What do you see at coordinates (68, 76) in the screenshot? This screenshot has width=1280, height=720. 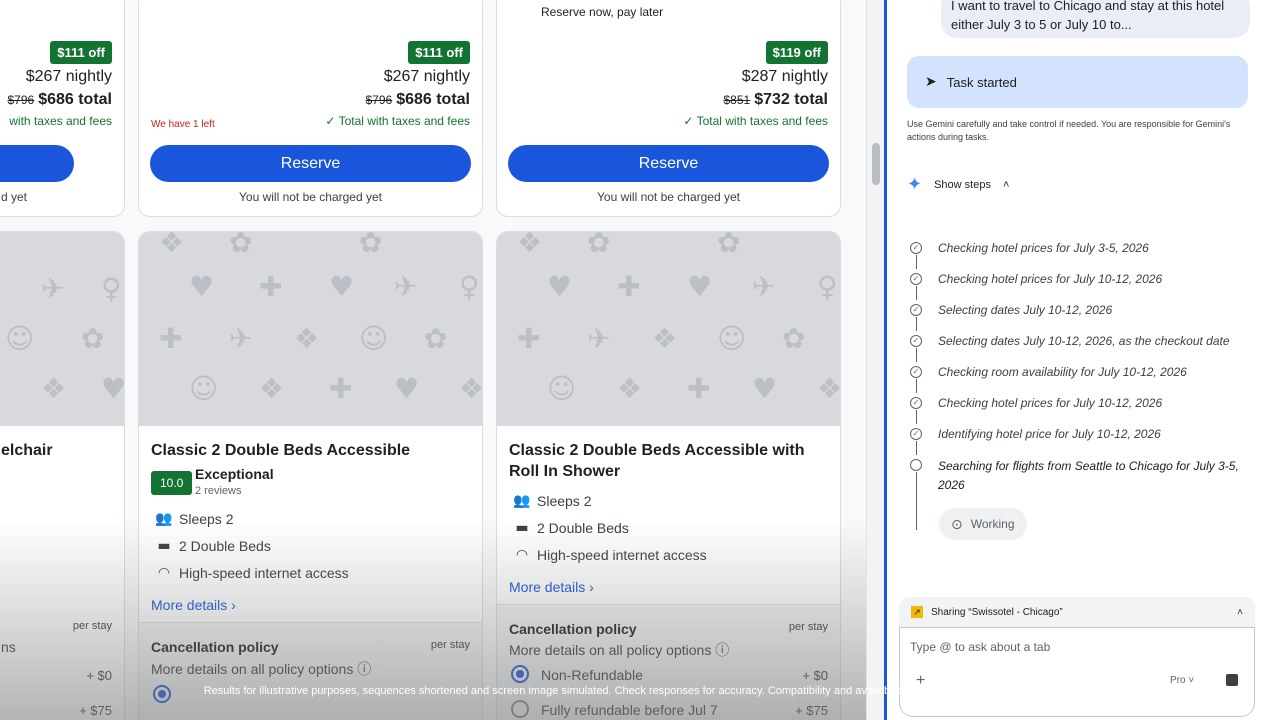 I see `nightly-price: $267 nightly` at bounding box center [68, 76].